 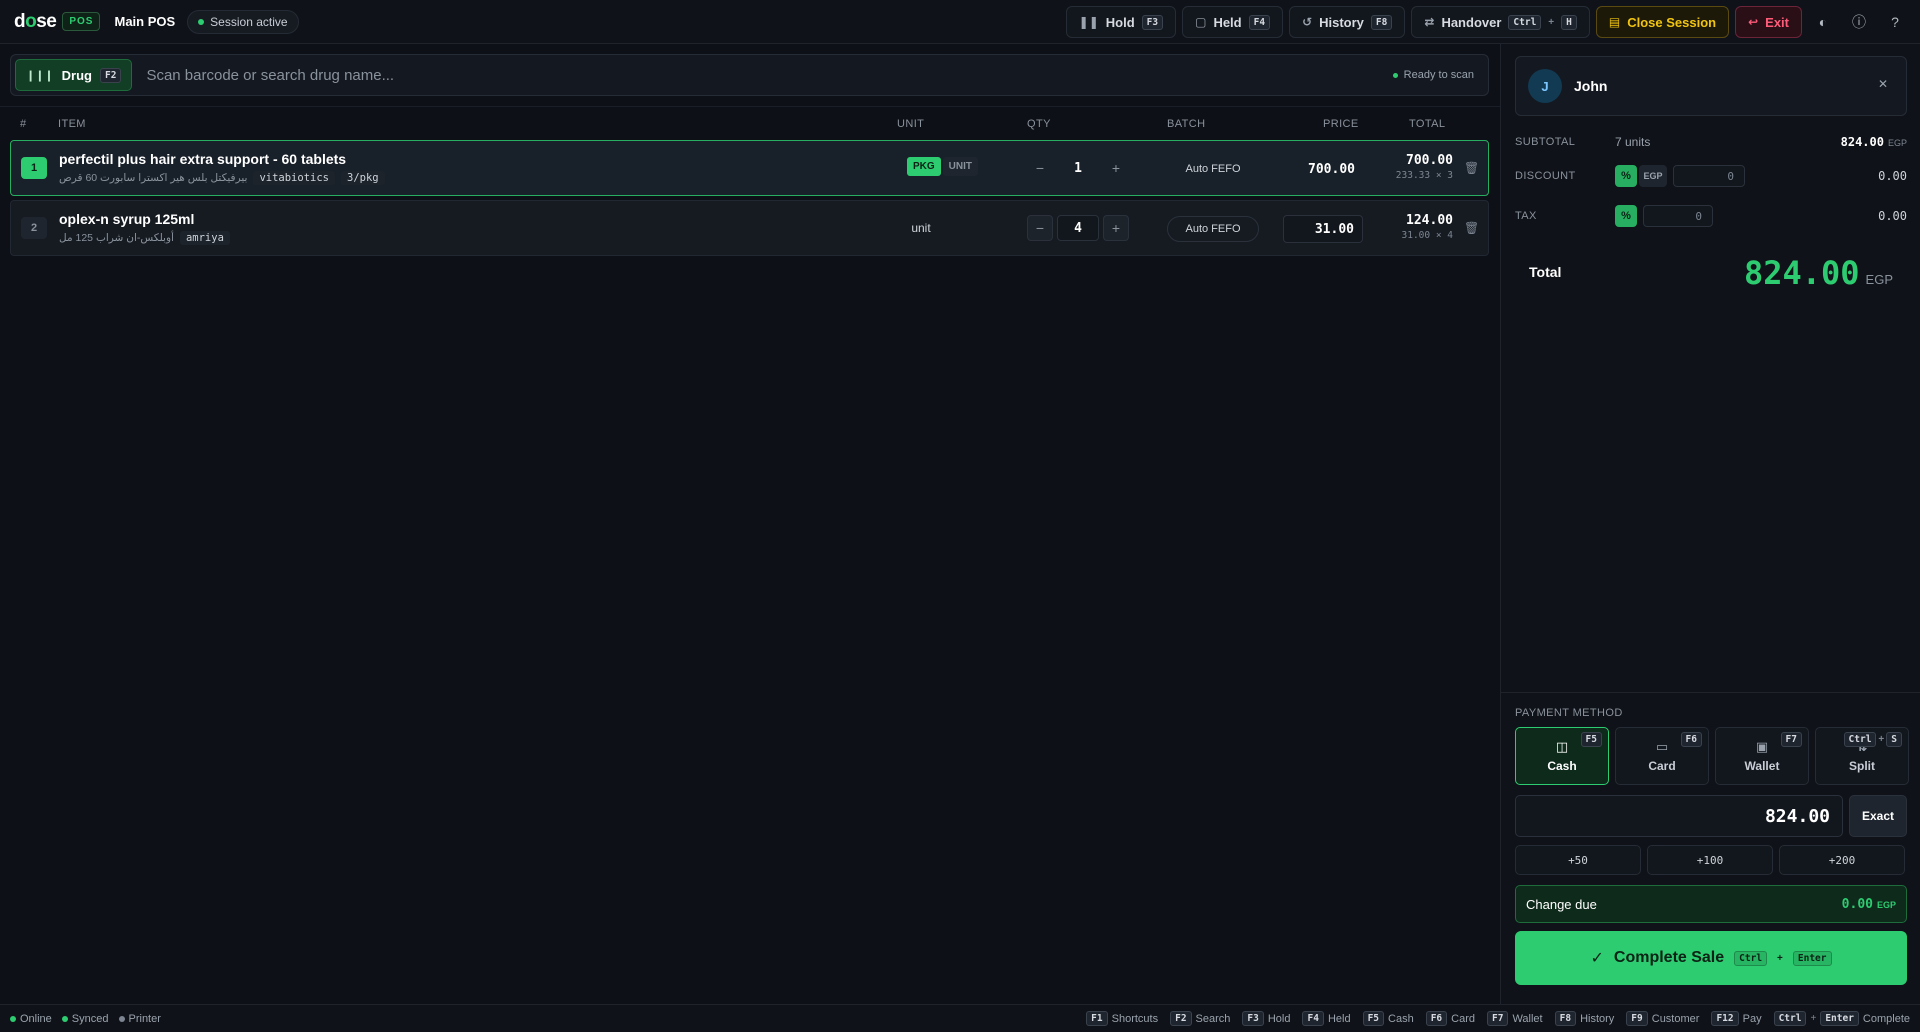 I want to click on table-header: # ITEM UNIT QTY BATCH PRICE TOTAL, so click(x=750, y=122).